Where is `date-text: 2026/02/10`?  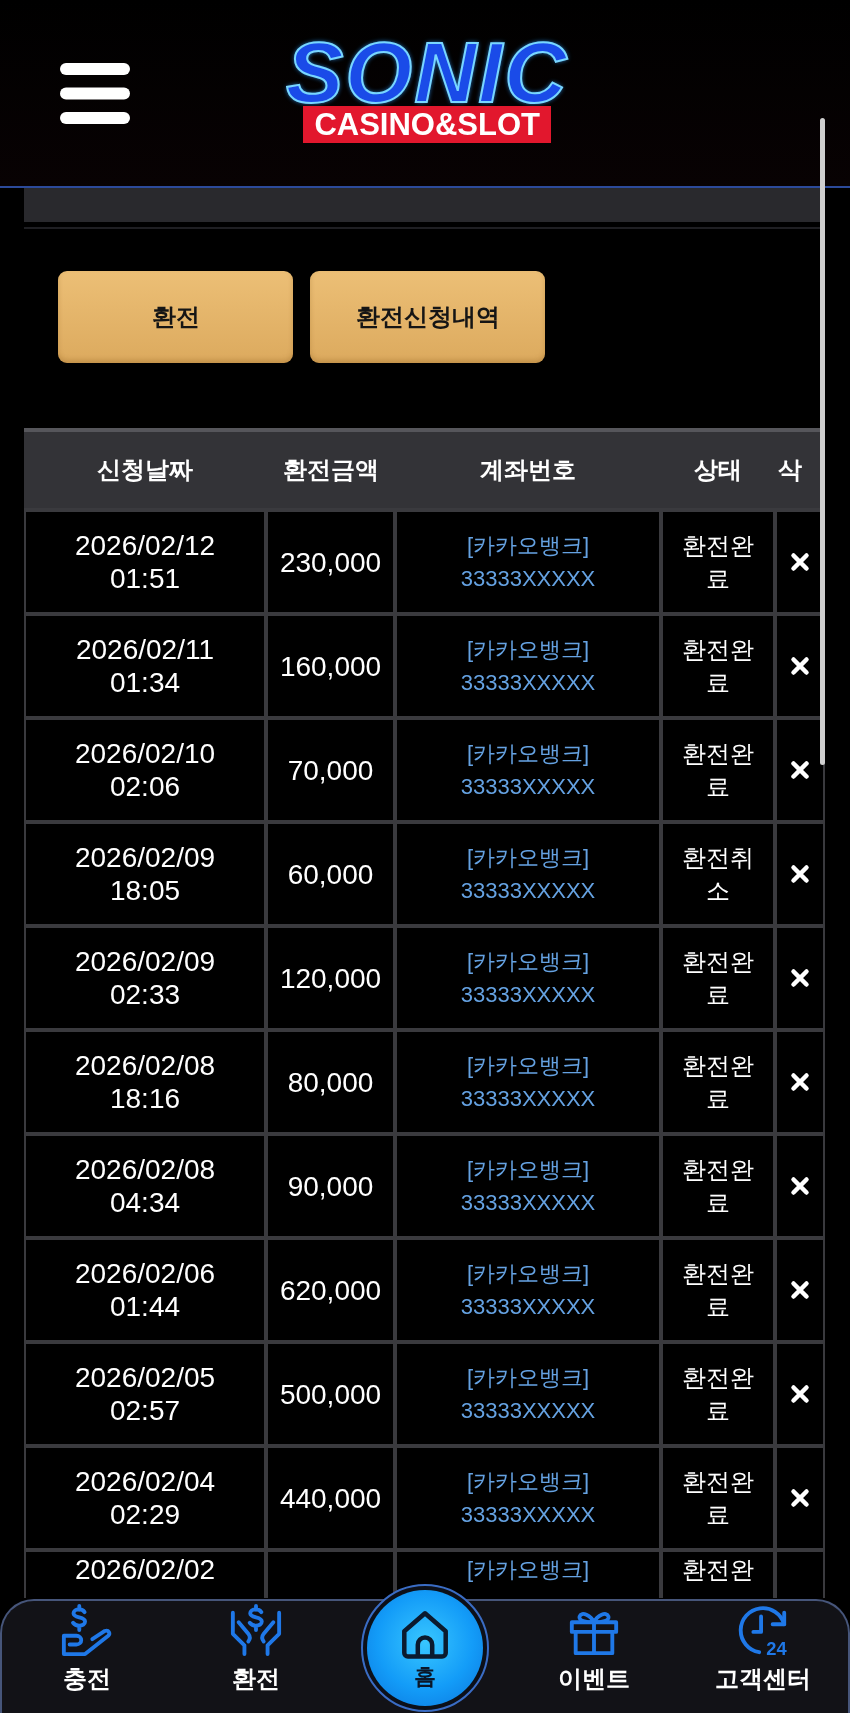 date-text: 2026/02/10 is located at coordinates (145, 753).